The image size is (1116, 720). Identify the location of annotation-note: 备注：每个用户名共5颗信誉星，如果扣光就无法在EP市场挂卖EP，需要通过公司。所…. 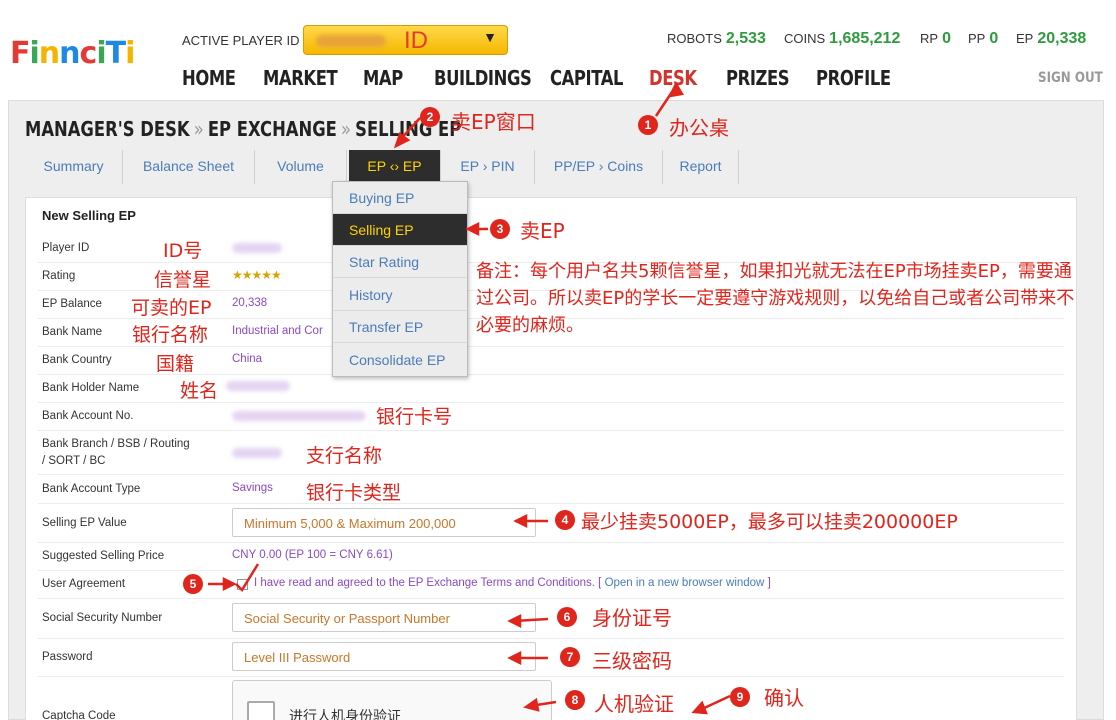
(775, 298).